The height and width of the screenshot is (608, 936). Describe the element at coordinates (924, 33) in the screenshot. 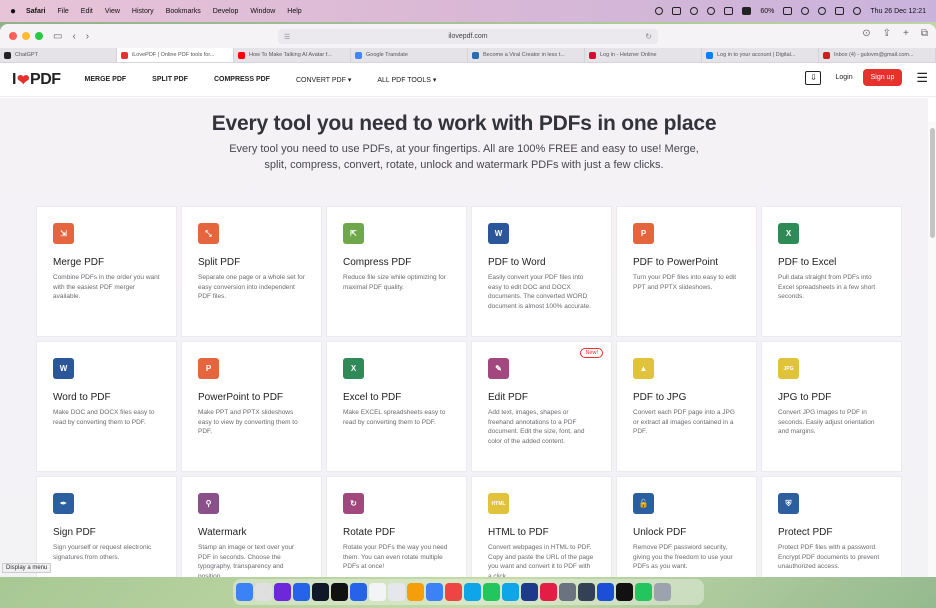

I see `tab-overview-icon: ⧉` at that location.